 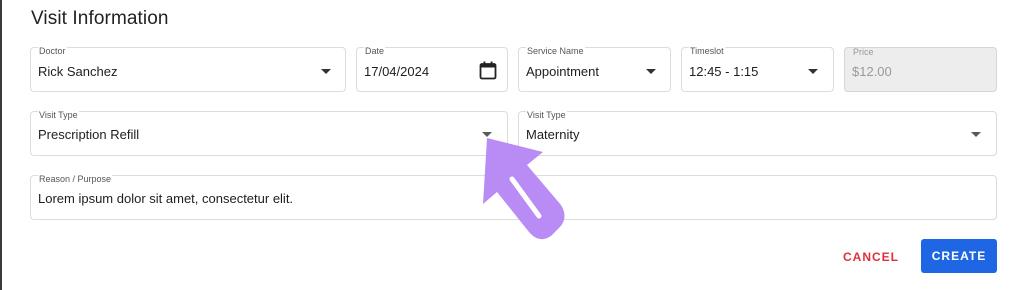 What do you see at coordinates (432, 69) in the screenshot?
I see `date-field: Date 17/04/2024` at bounding box center [432, 69].